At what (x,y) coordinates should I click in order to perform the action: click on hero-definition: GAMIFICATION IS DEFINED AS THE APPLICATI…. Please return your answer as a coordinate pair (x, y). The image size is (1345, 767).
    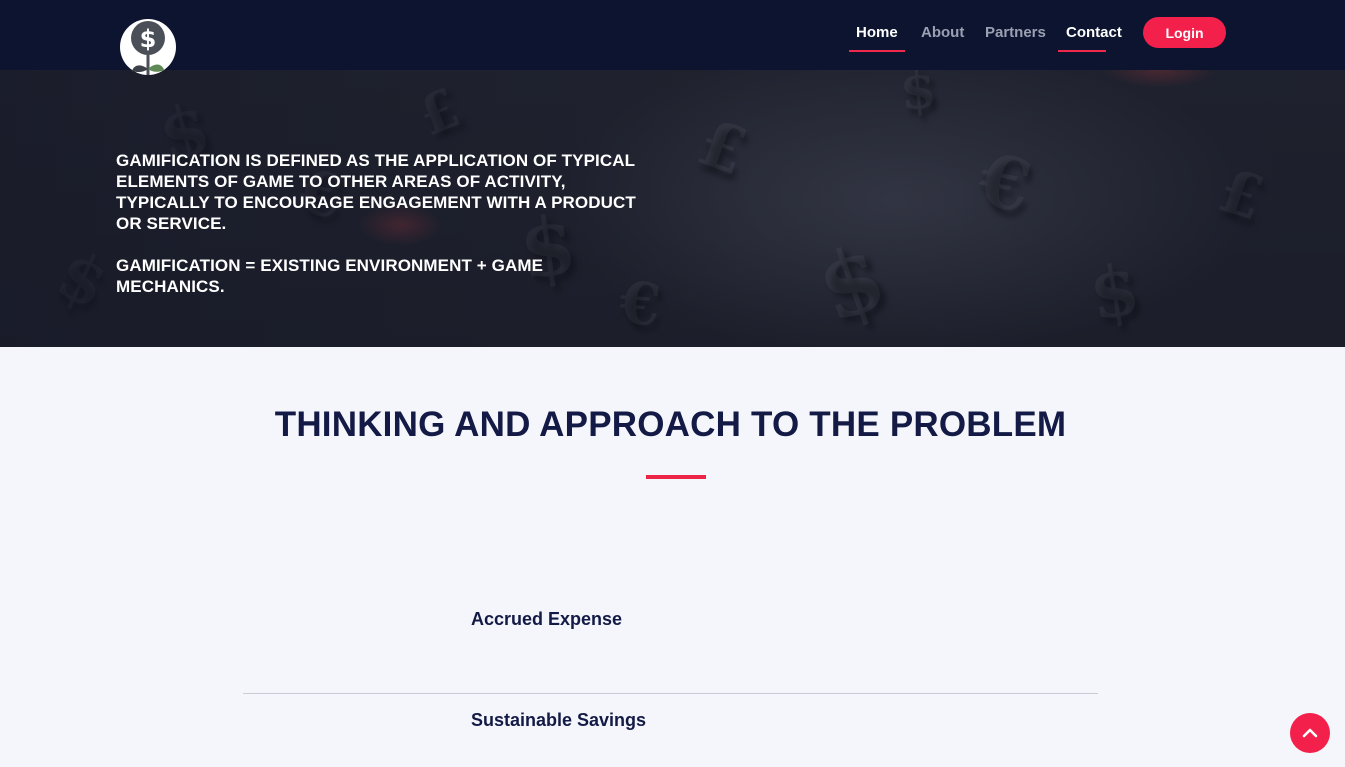
    Looking at the image, I should click on (376, 192).